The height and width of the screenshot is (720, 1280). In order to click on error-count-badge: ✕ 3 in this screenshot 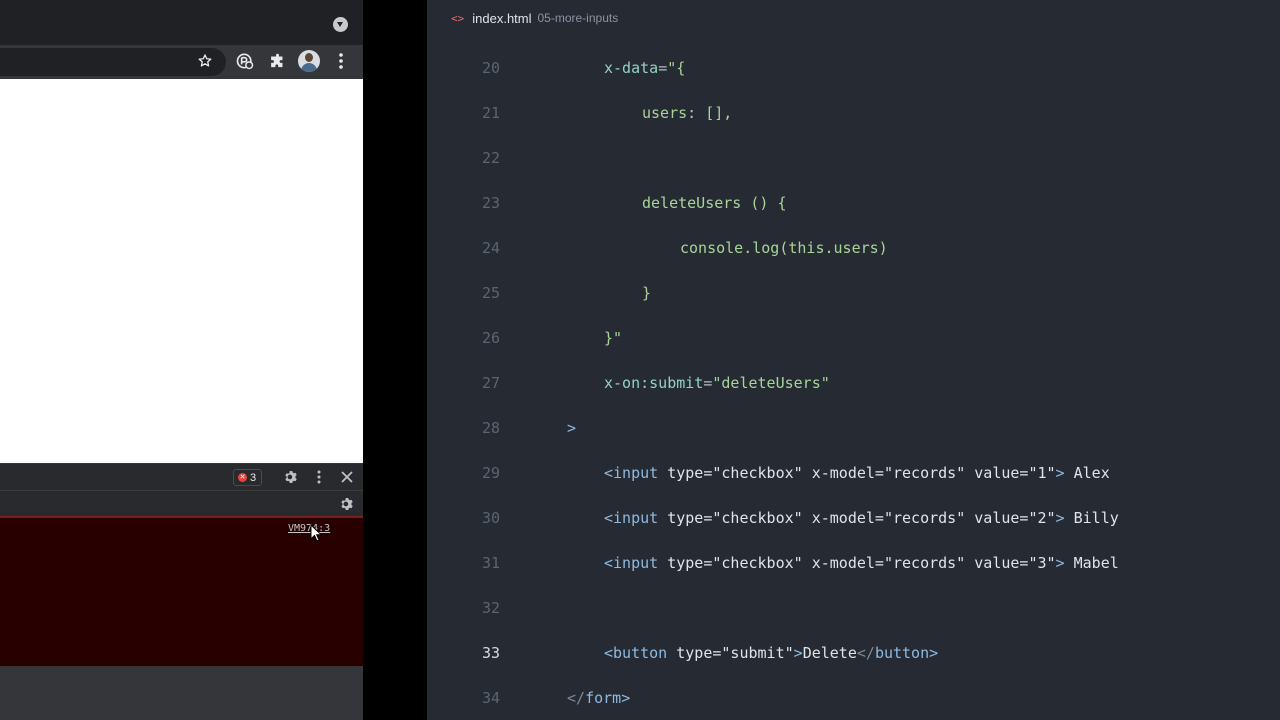, I will do `click(248, 477)`.